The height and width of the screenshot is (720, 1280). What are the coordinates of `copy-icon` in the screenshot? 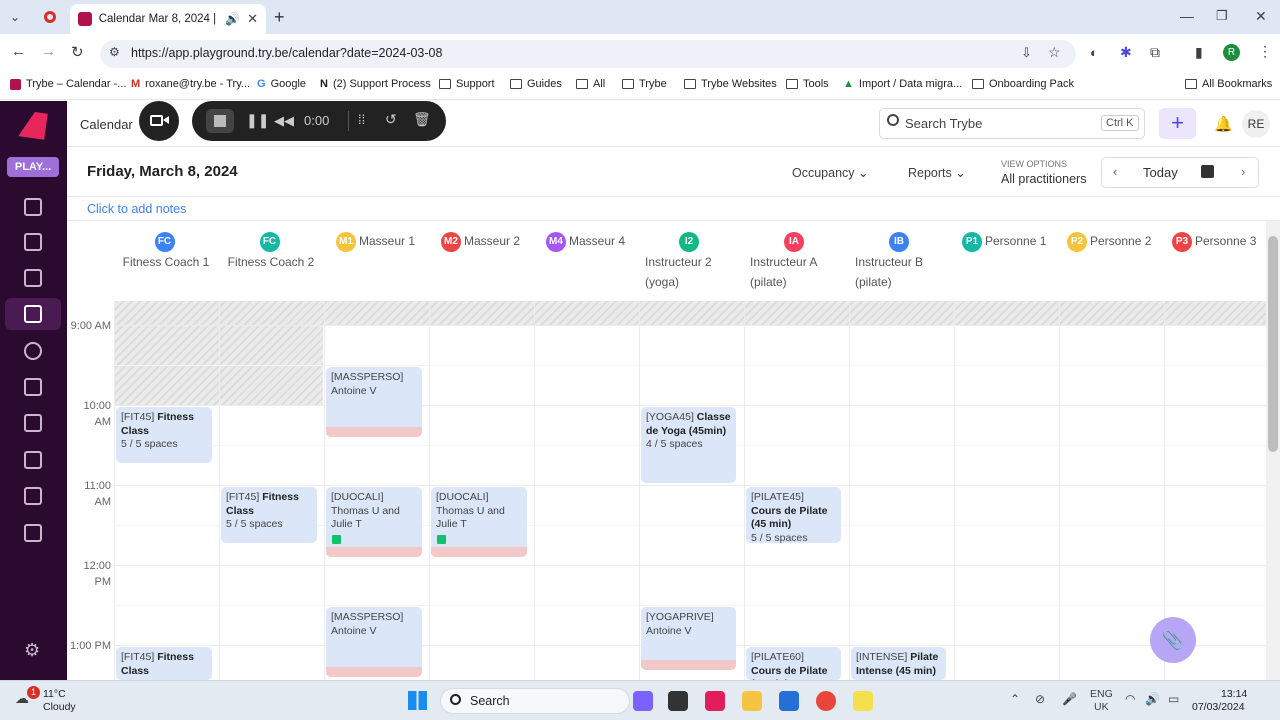 It's located at (33, 207).